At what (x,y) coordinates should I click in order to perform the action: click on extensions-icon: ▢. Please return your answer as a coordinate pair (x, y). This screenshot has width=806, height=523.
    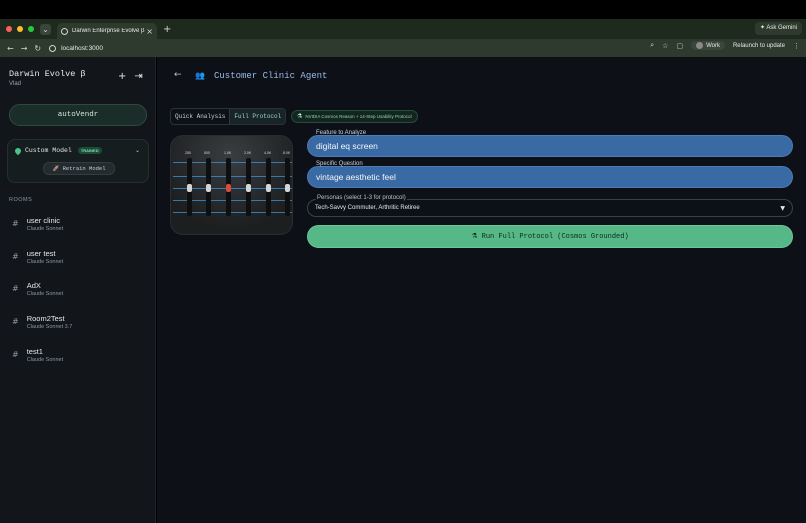
    Looking at the image, I should click on (679, 46).